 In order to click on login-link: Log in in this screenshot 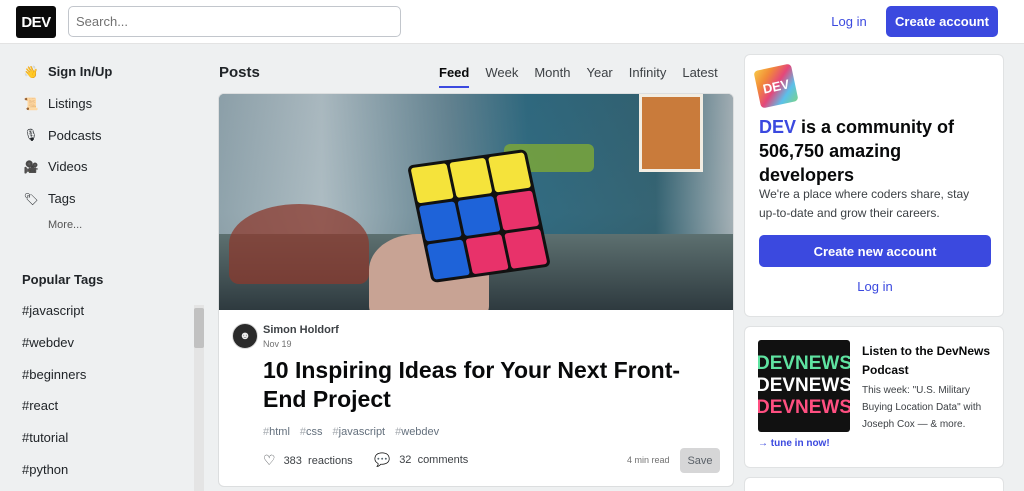, I will do `click(849, 21)`.